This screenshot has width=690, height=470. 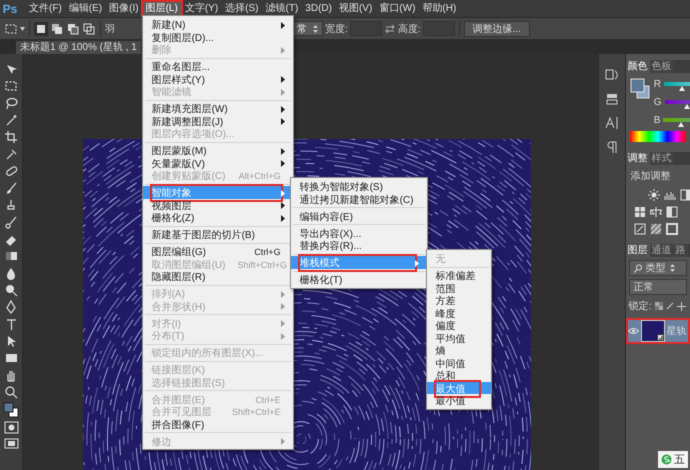 I want to click on menu-item: 通过拷贝新建智能对象(C), so click(x=358, y=198).